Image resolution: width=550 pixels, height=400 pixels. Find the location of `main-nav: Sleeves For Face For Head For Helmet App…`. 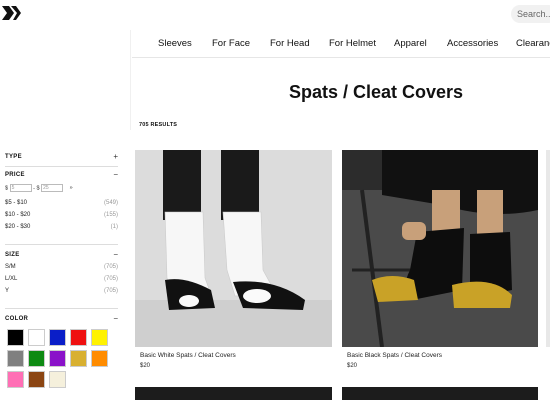

main-nav: Sleeves For Face For Head For Helmet App… is located at coordinates (341, 44).